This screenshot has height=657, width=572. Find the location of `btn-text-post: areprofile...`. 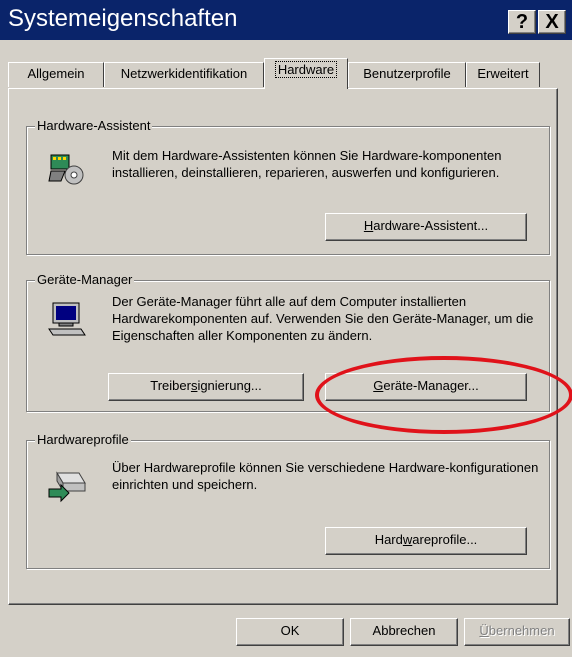

btn-text-post: areprofile... is located at coordinates (445, 539).